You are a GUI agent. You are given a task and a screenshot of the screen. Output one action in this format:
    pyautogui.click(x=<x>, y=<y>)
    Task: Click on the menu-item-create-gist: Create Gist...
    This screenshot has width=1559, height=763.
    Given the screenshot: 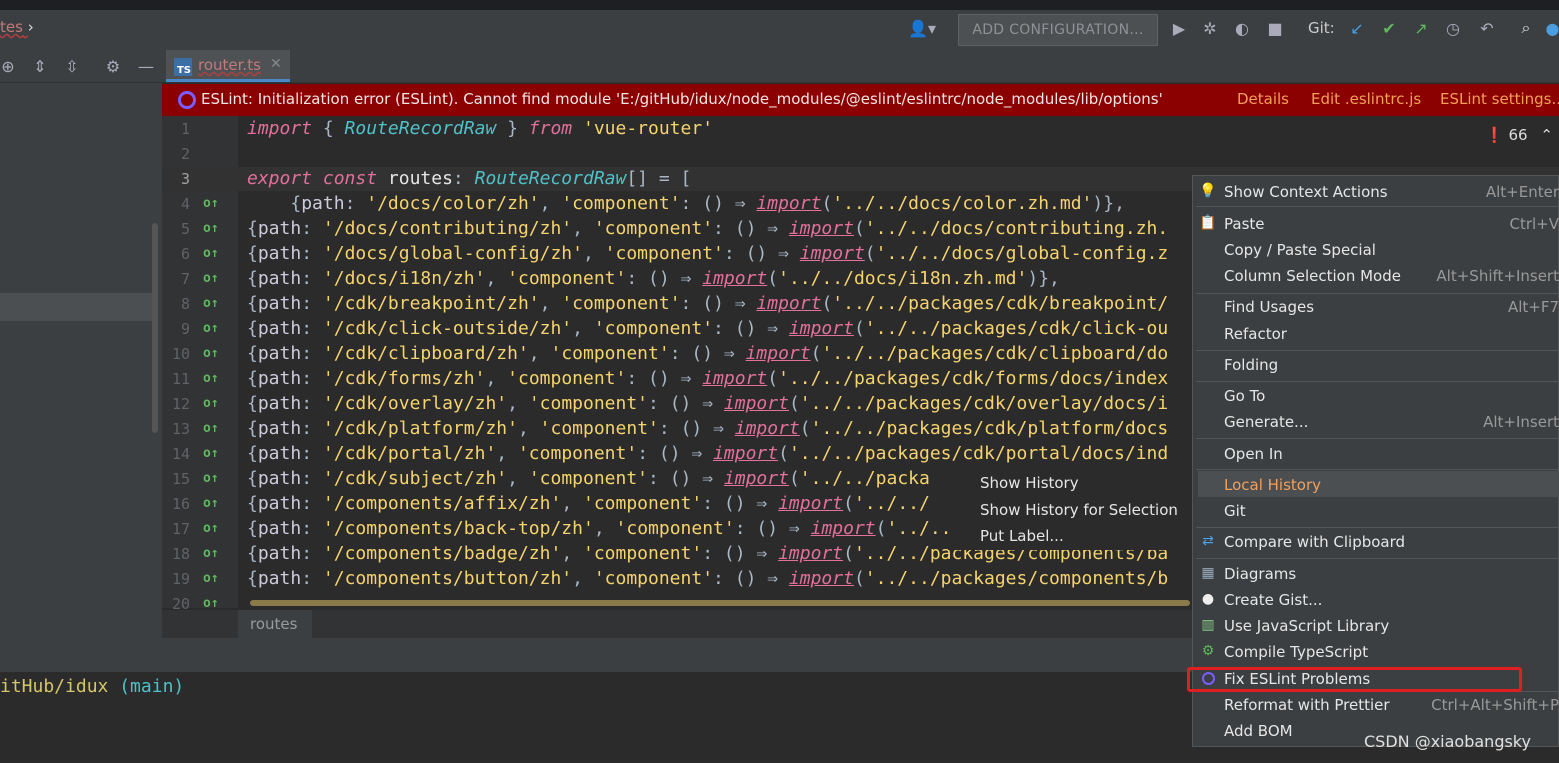 What is the action you would take?
    pyautogui.click(x=1273, y=600)
    